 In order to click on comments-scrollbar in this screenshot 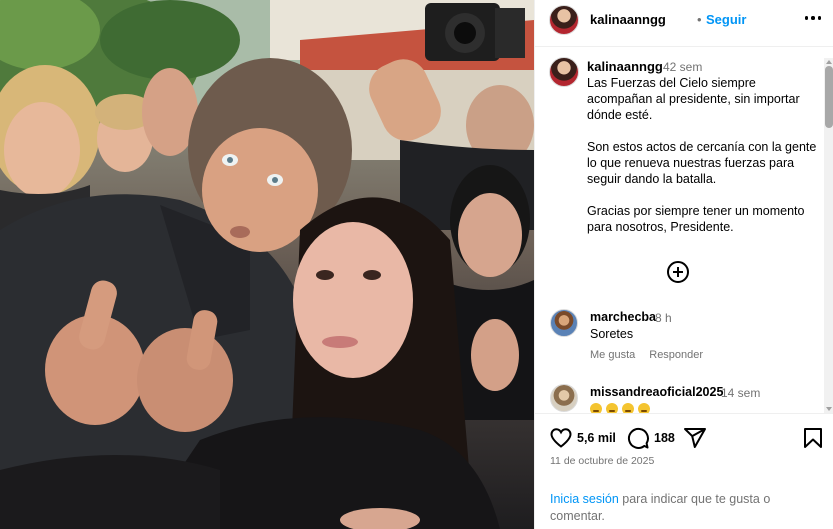, I will do `click(828, 235)`.